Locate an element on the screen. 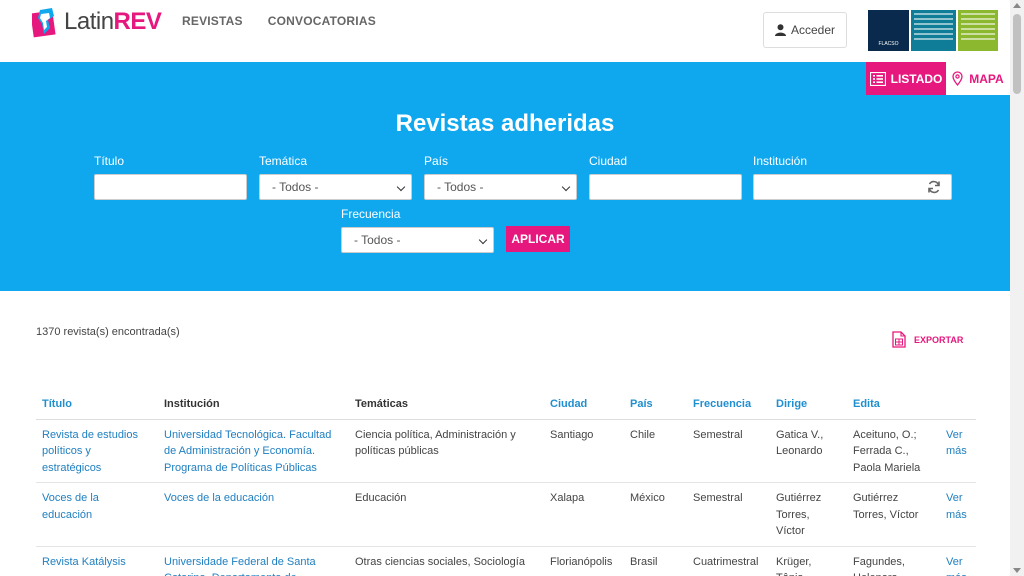 This screenshot has width=1024, height=576. pais-filter: País - Todos - is located at coordinates (500, 177).